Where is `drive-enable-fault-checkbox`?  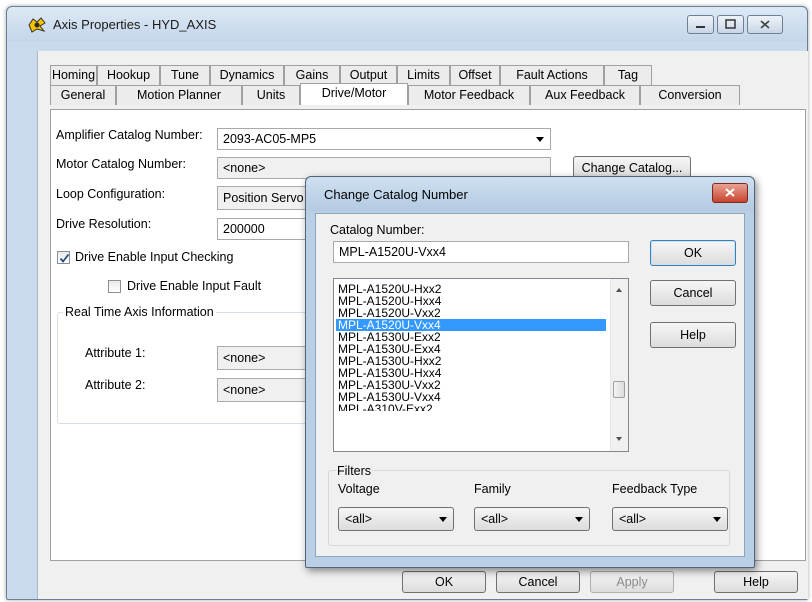 drive-enable-fault-checkbox is located at coordinates (114, 286).